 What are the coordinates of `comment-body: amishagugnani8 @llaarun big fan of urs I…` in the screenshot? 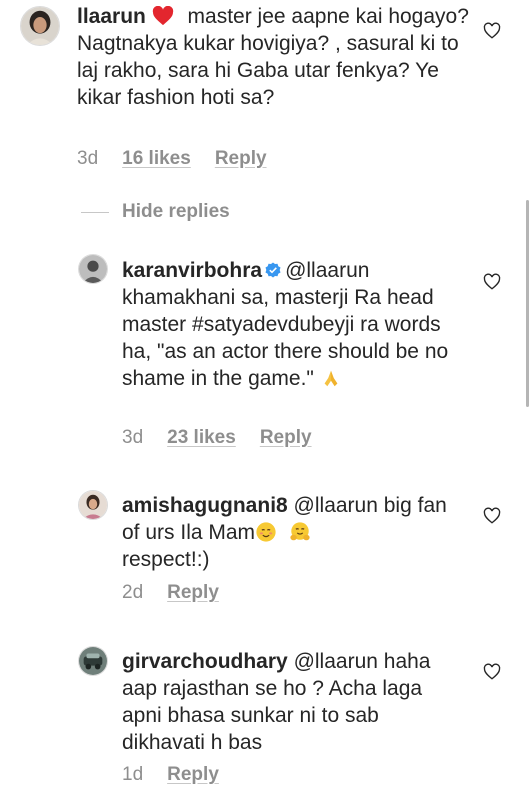 It's located at (287, 532).